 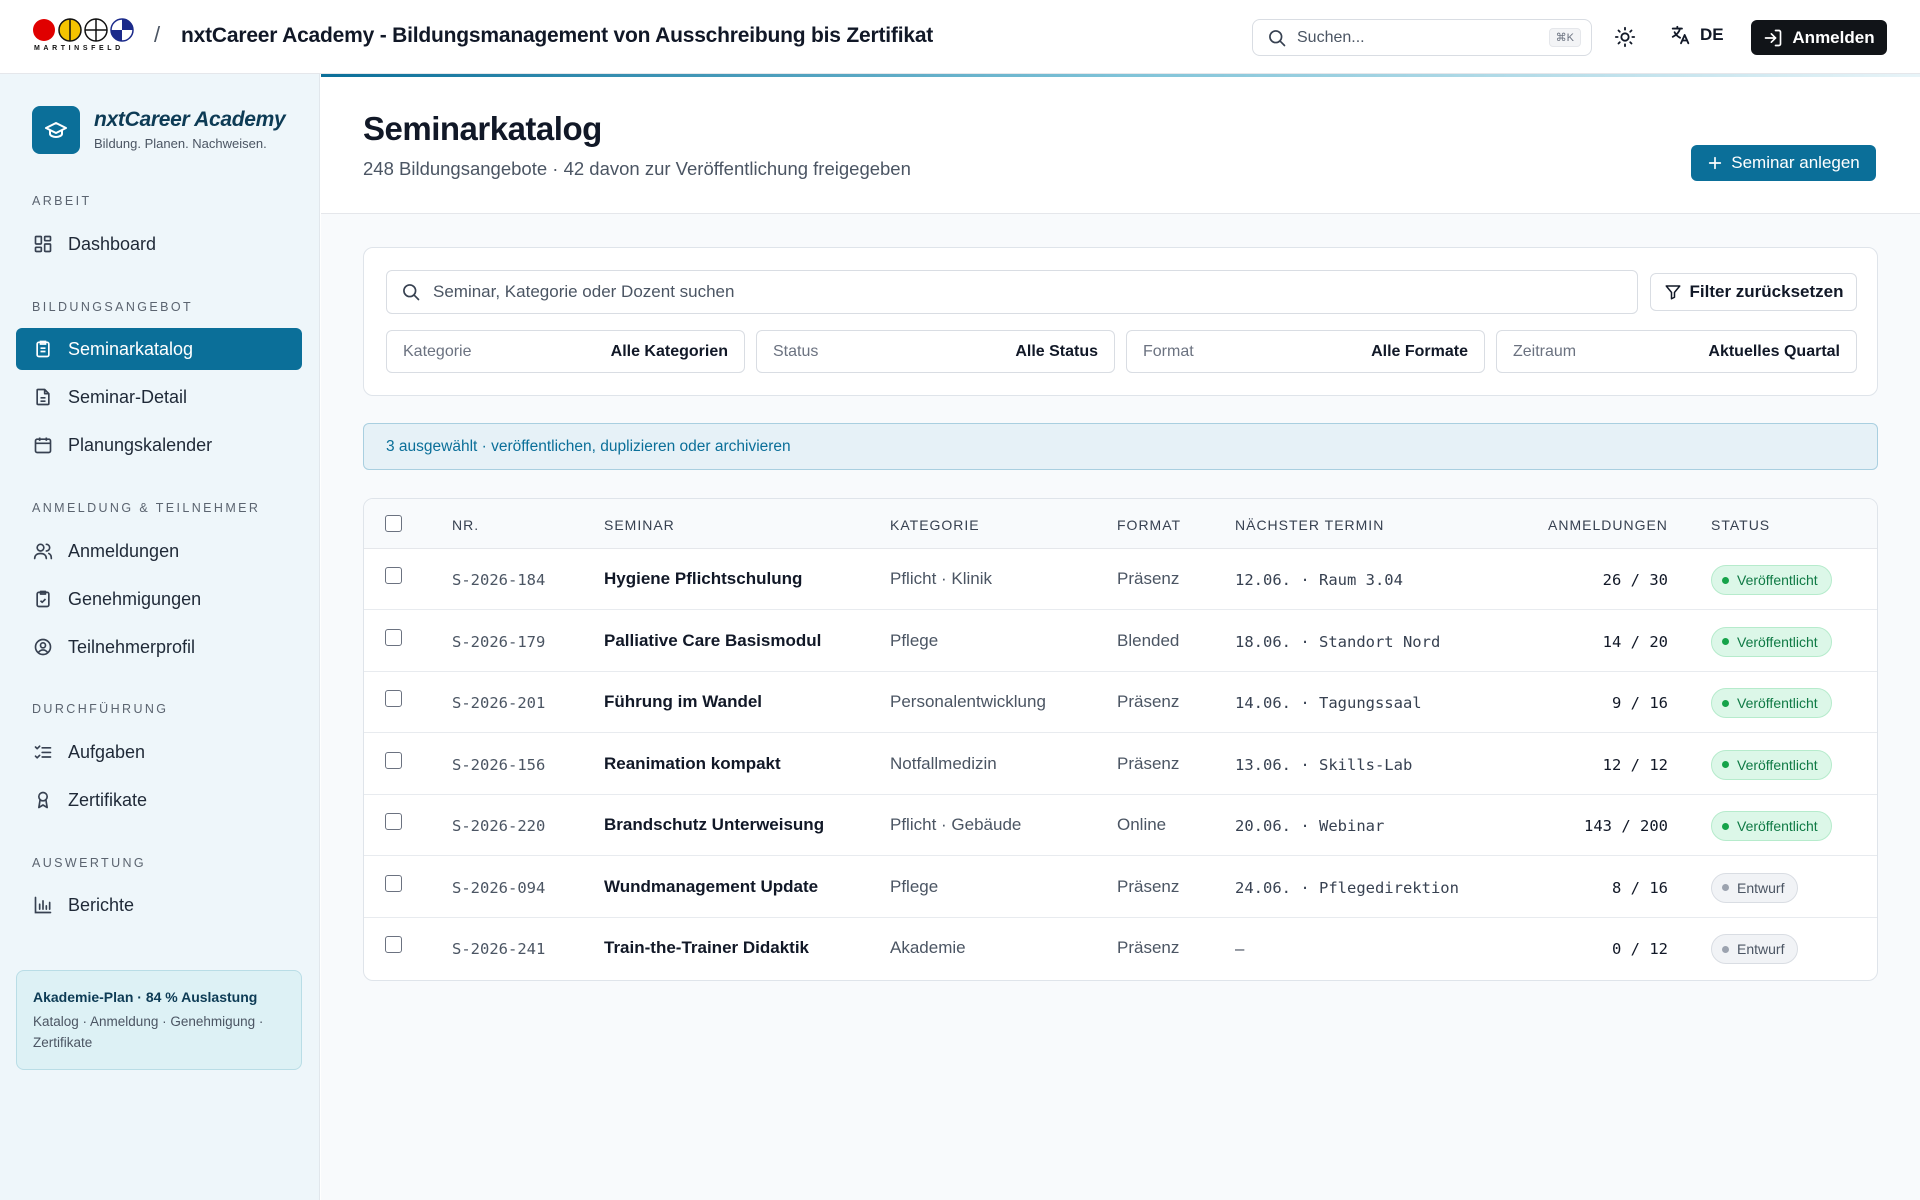 I want to click on seminar-title-link: Hygiene Pflichtschulung, so click(x=703, y=579).